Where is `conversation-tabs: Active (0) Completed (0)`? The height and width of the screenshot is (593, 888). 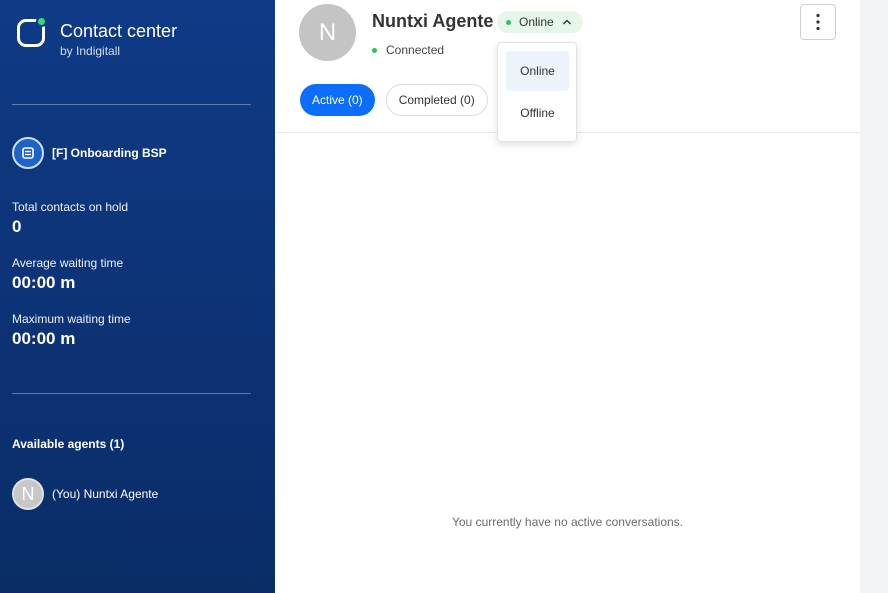
conversation-tabs: Active (0) Completed (0) is located at coordinates (394, 100).